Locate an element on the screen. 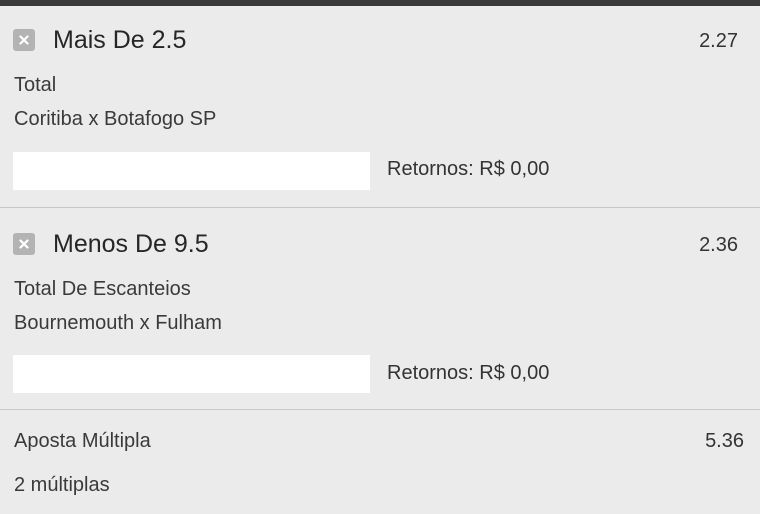 This screenshot has height=514, width=760. multiple-bet-odds: 5.36 is located at coordinates (724, 441).